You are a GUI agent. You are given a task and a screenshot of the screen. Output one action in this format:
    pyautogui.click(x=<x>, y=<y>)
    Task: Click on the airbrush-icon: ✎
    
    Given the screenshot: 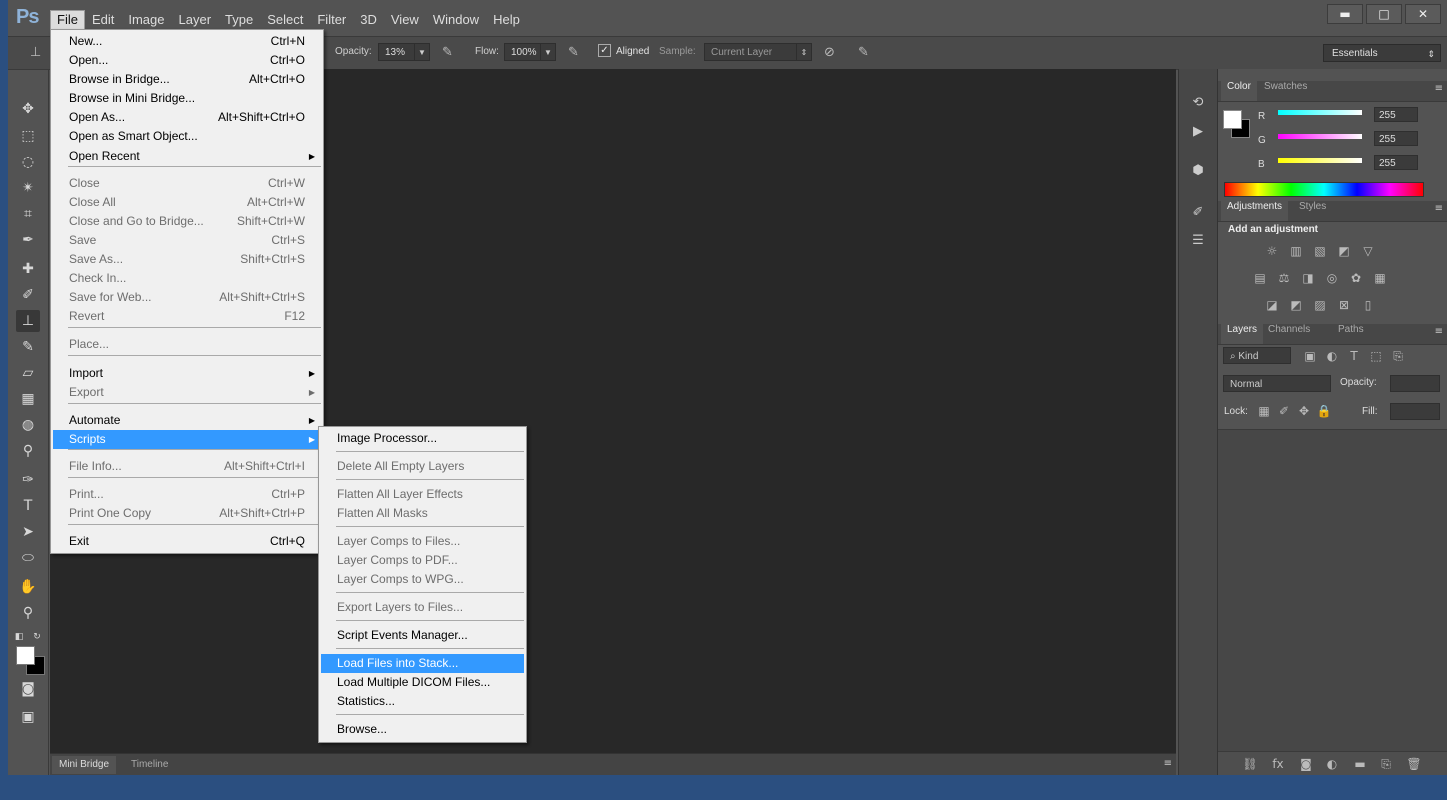 What is the action you would take?
    pyautogui.click(x=573, y=52)
    